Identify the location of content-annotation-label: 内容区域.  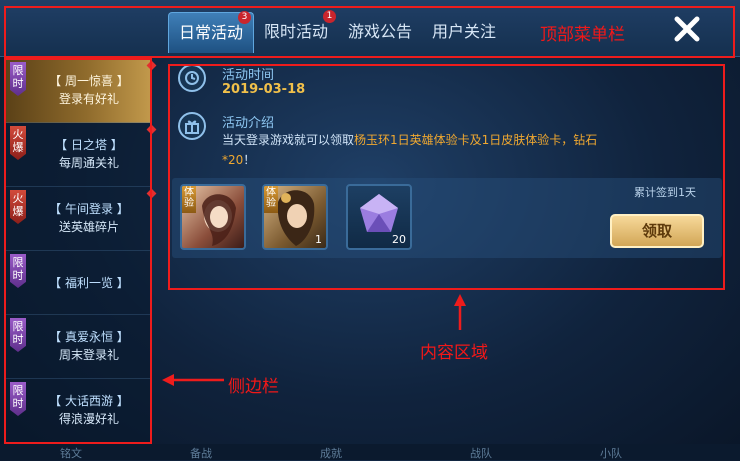
(454, 353).